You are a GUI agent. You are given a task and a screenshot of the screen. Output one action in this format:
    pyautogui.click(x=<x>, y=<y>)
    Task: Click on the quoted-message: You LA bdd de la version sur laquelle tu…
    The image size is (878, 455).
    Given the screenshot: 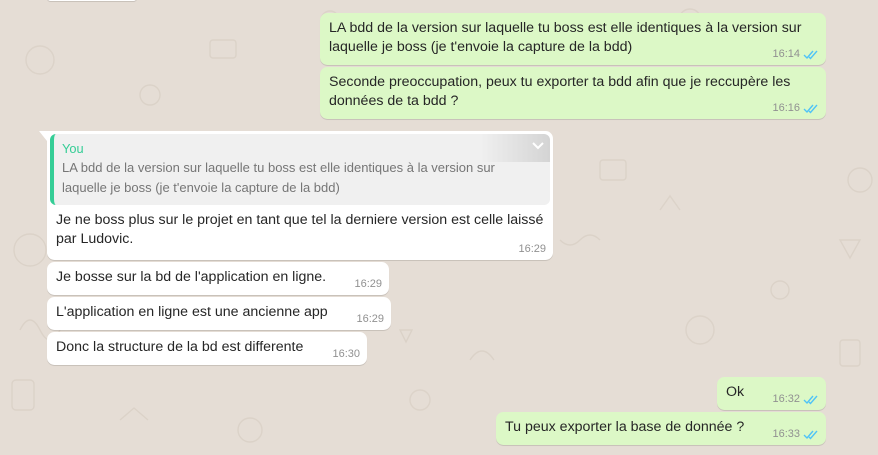 What is the action you would take?
    pyautogui.click(x=300, y=169)
    